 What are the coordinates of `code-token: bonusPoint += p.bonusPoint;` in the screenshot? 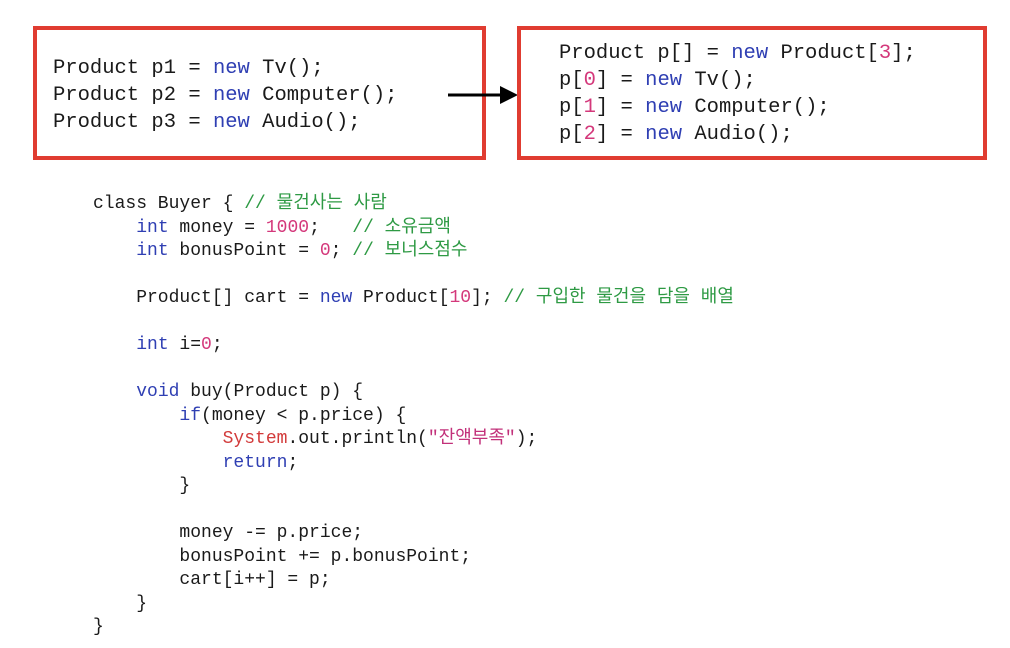 It's located at (282, 556).